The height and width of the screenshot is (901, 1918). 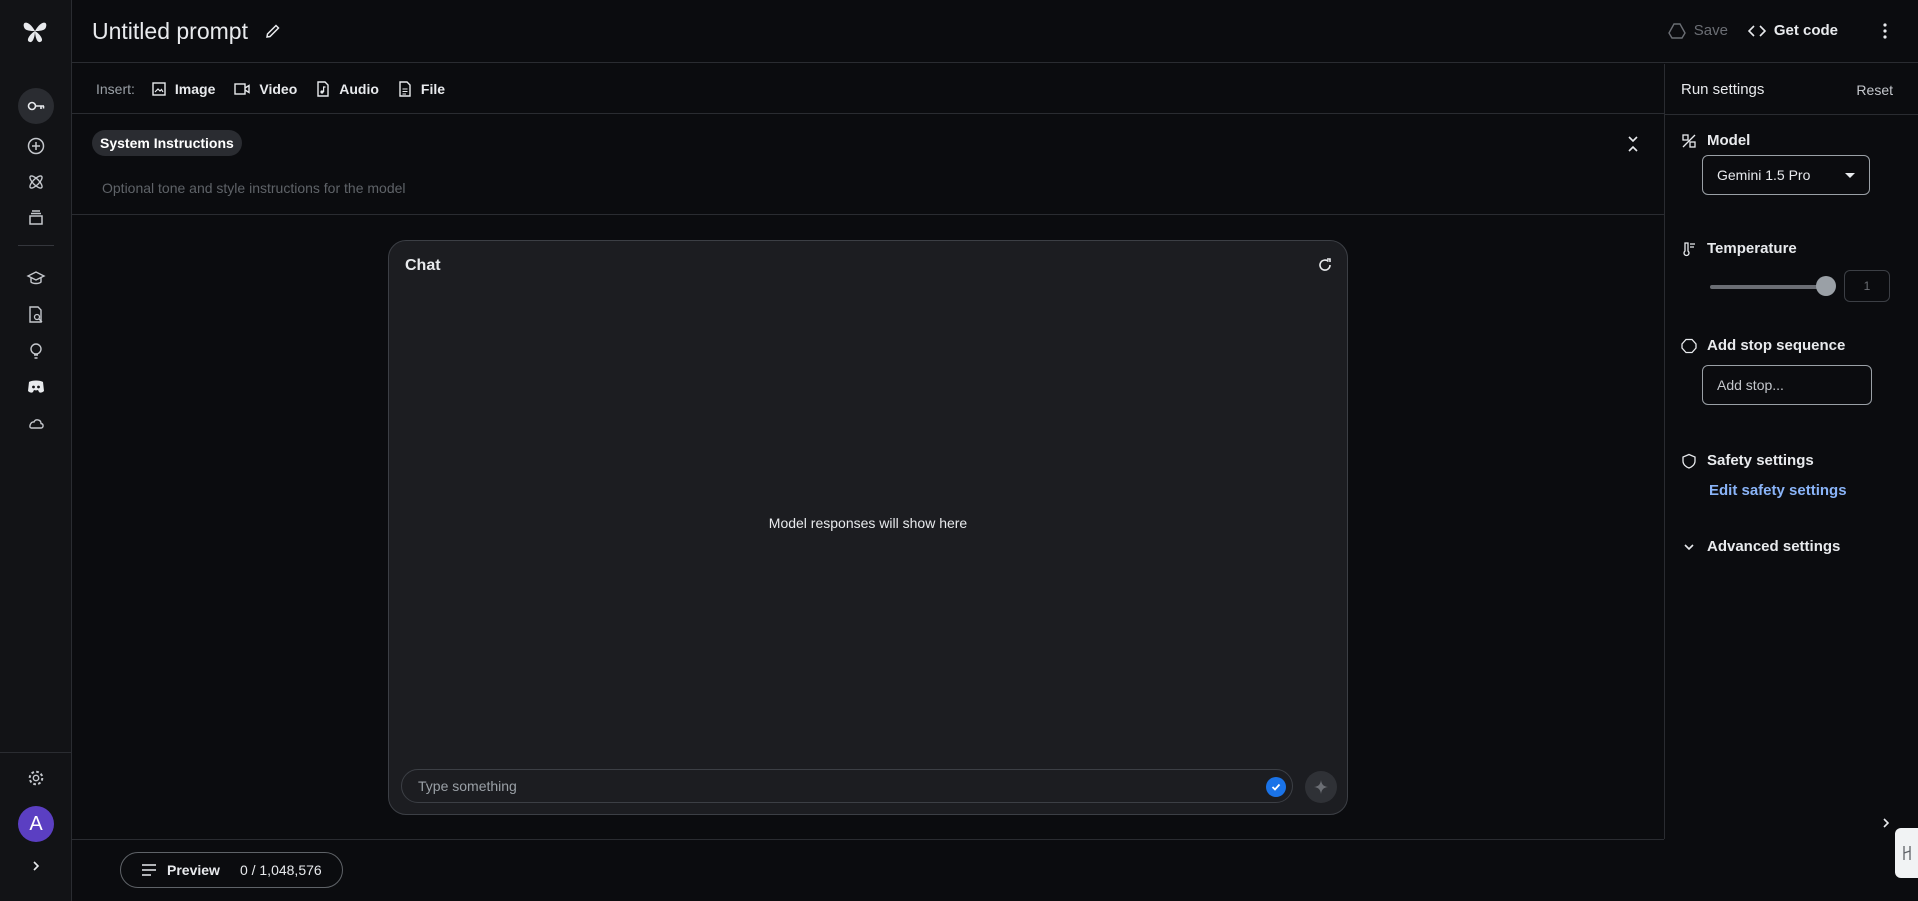 What do you see at coordinates (1756, 30) in the screenshot?
I see `code-brackets-icon` at bounding box center [1756, 30].